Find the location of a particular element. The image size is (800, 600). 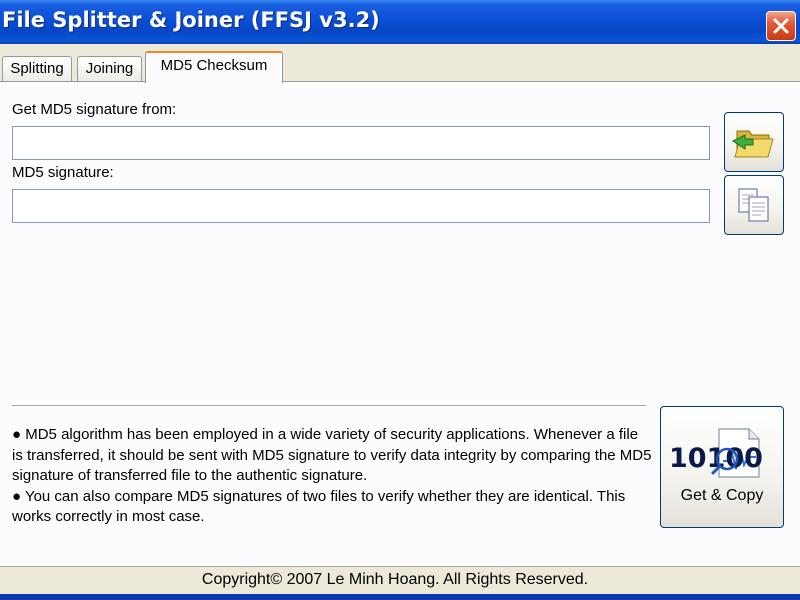

tab-md5-checksum: MD5 Checksum is located at coordinates (214, 67).